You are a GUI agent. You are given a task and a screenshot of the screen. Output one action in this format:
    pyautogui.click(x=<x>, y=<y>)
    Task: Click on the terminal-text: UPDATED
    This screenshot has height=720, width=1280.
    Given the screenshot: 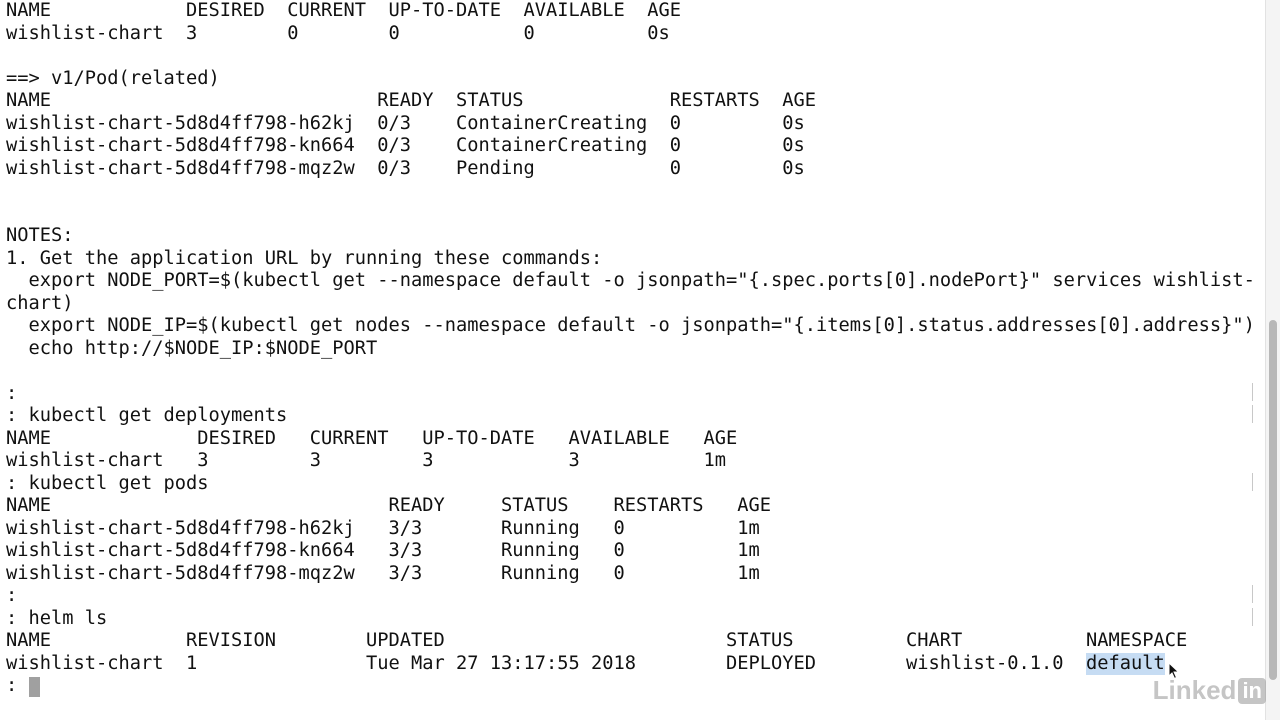 What is the action you would take?
    pyautogui.click(x=405, y=640)
    